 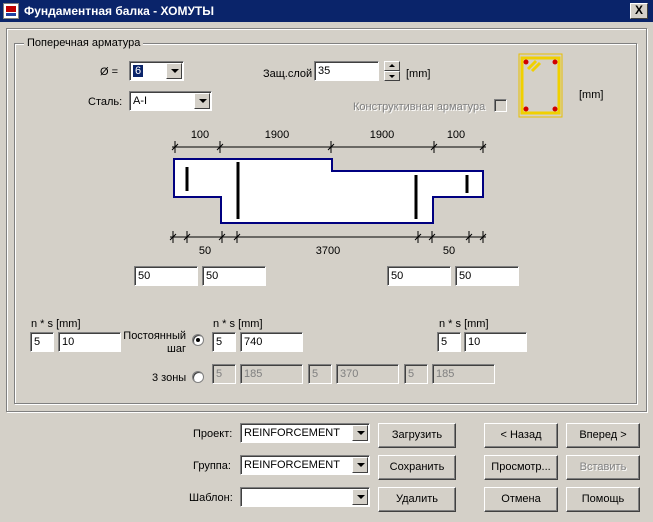 I want to click on template-select, so click(x=305, y=497).